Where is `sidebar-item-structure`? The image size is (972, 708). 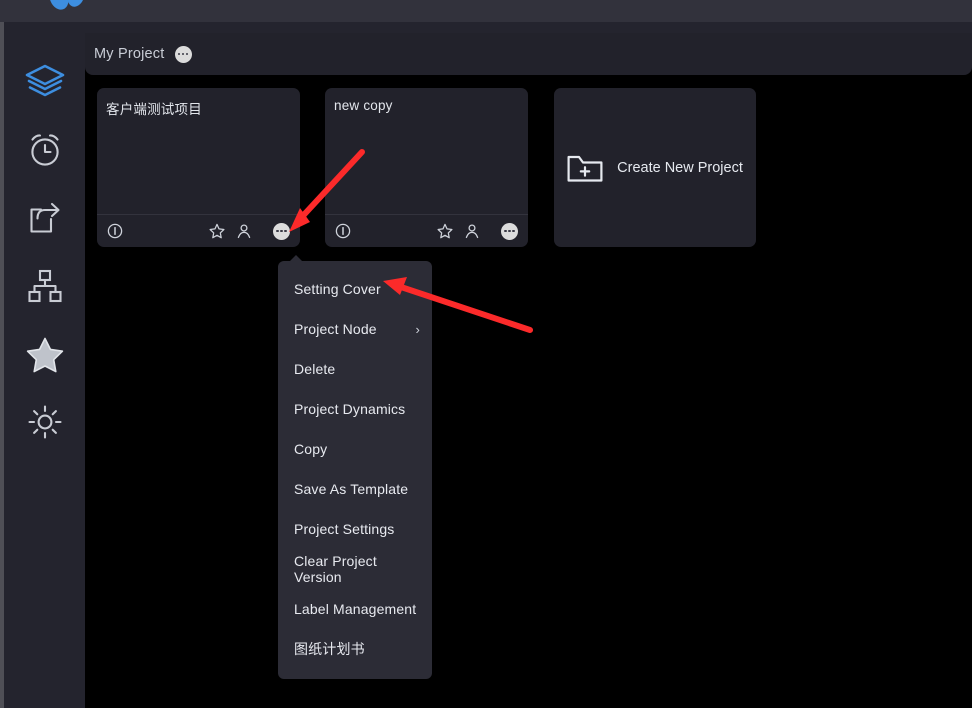 sidebar-item-structure is located at coordinates (45, 286).